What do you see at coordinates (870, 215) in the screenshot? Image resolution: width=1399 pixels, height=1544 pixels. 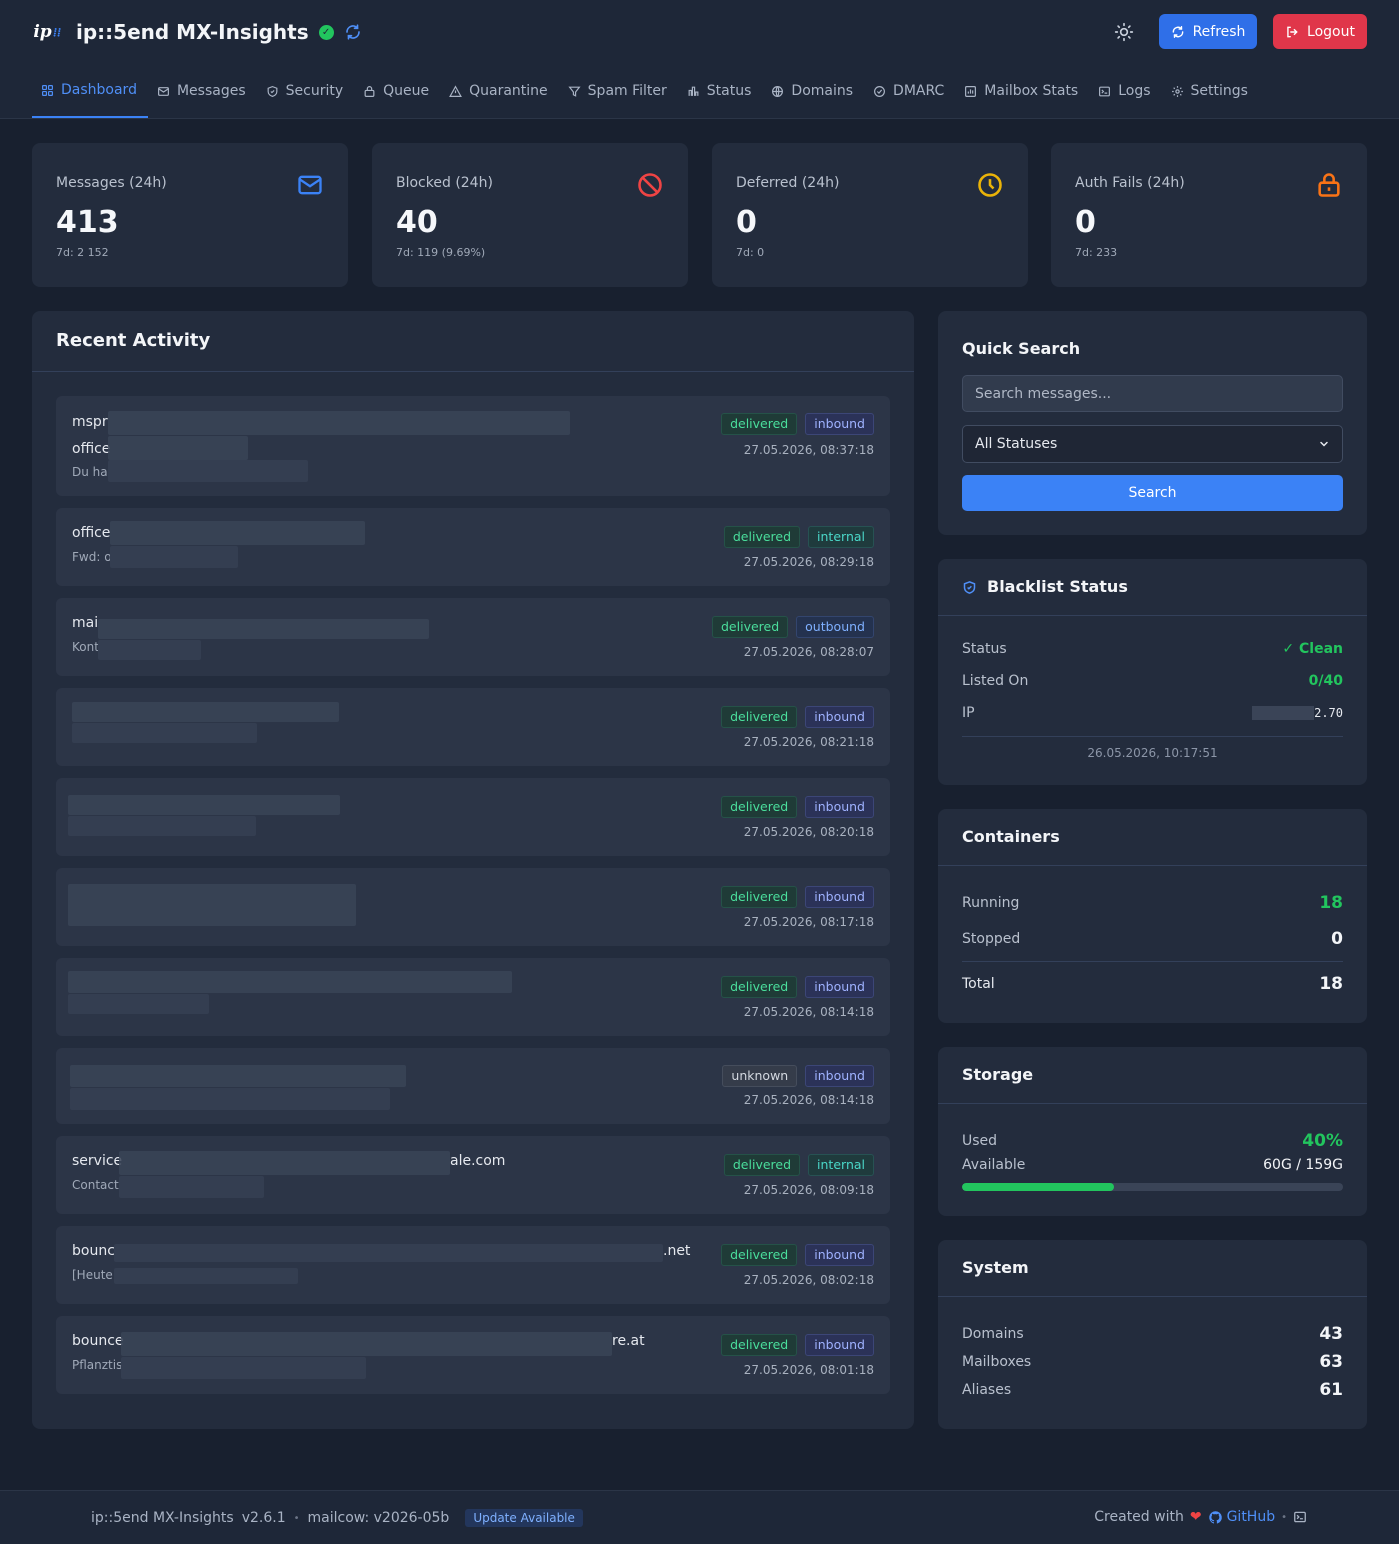 I see `stat-card-deferred: Deferred (24h) 0 7d: 0` at bounding box center [870, 215].